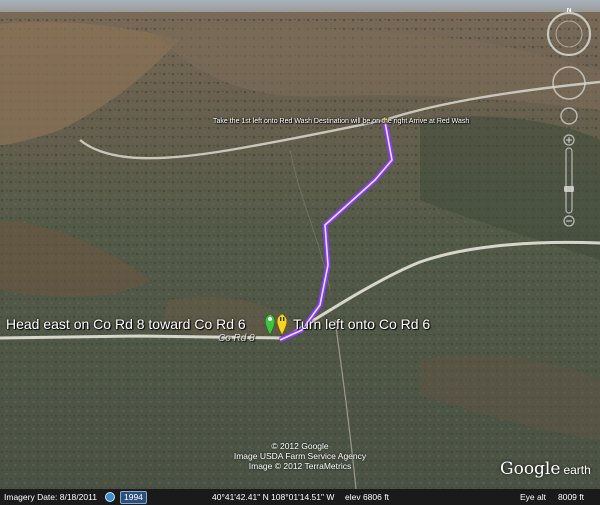 This screenshot has width=600, height=505. I want to click on compass-ring: N, so click(569, 32).